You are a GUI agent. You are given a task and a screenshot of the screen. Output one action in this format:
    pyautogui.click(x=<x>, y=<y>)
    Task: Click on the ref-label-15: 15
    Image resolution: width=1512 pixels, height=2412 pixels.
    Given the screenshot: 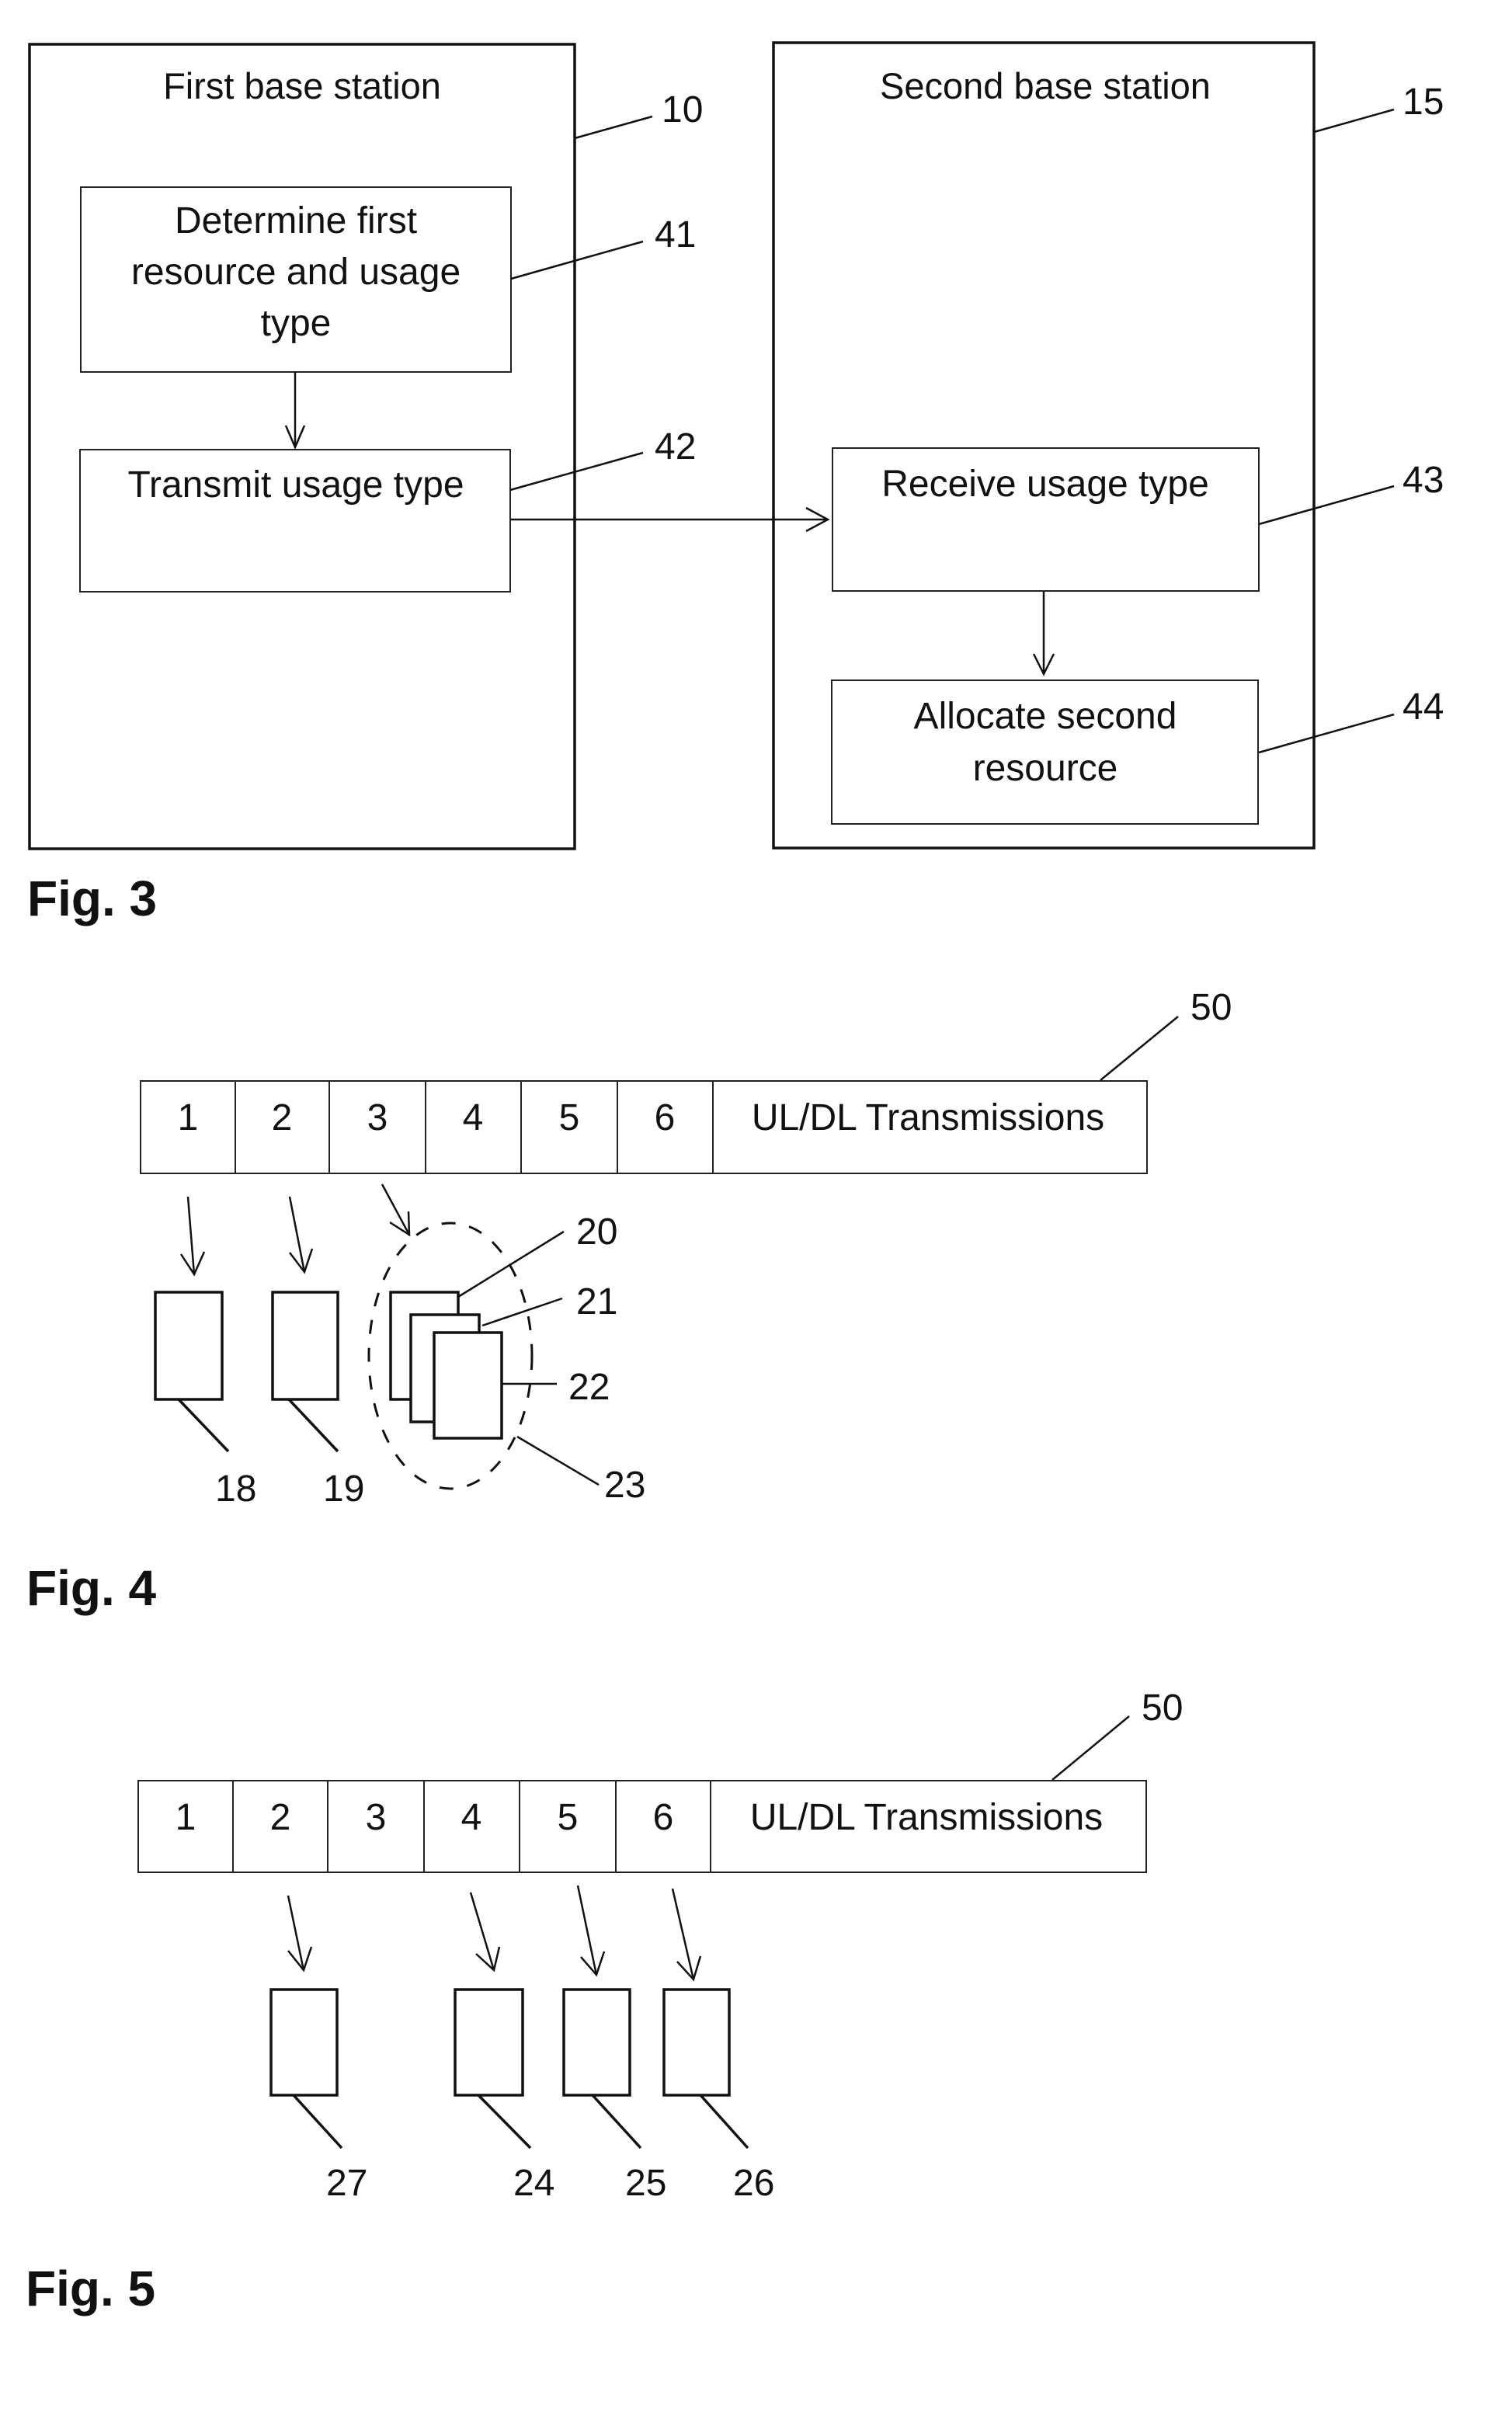 What is the action you would take?
    pyautogui.click(x=1423, y=103)
    